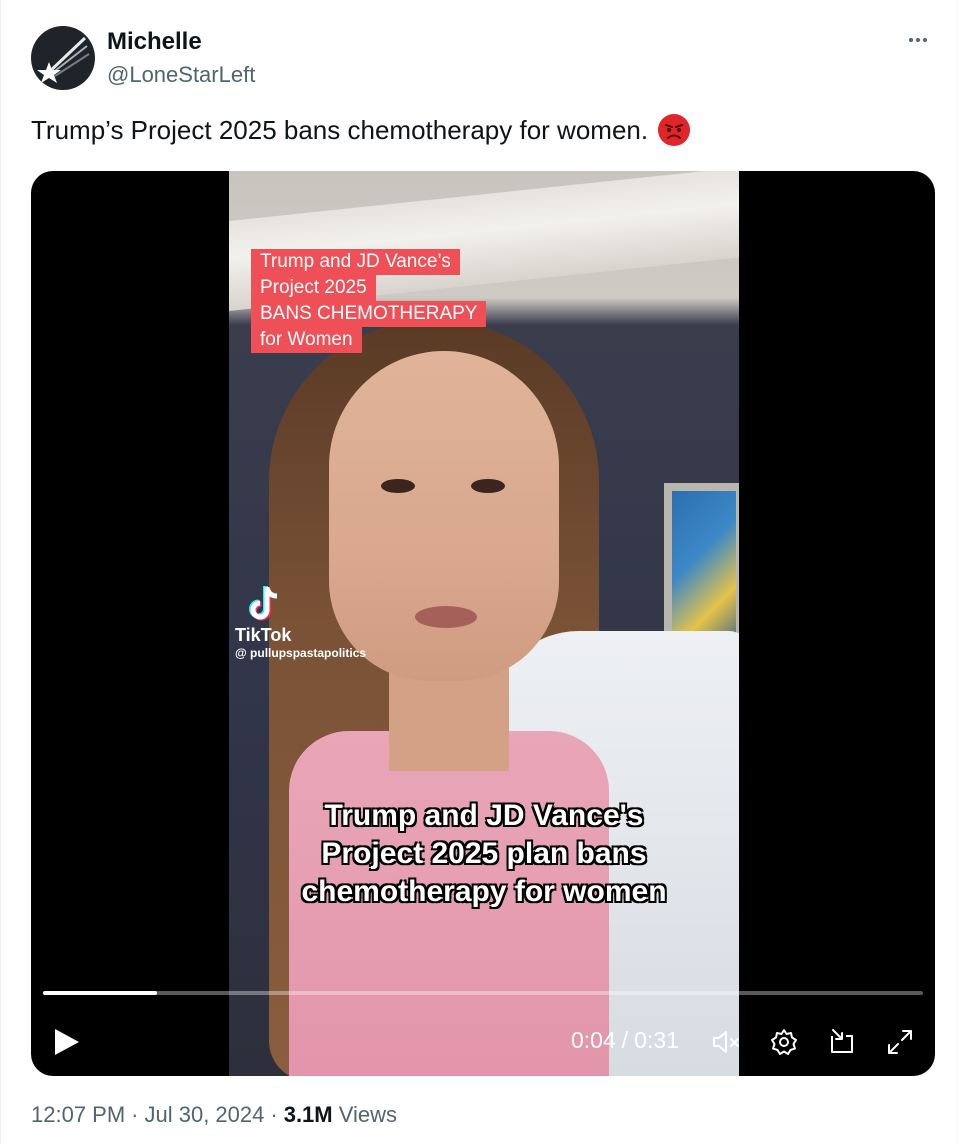 The width and height of the screenshot is (958, 1144). Describe the element at coordinates (355, 262) in the screenshot. I see `overlay-line: Trump and JD Vance’s` at that location.